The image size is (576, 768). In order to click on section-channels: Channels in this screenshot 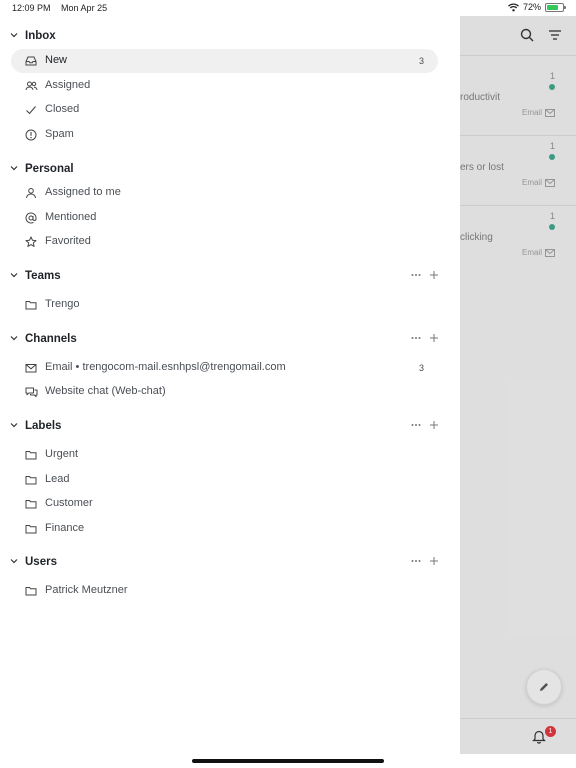, I will do `click(230, 339)`.